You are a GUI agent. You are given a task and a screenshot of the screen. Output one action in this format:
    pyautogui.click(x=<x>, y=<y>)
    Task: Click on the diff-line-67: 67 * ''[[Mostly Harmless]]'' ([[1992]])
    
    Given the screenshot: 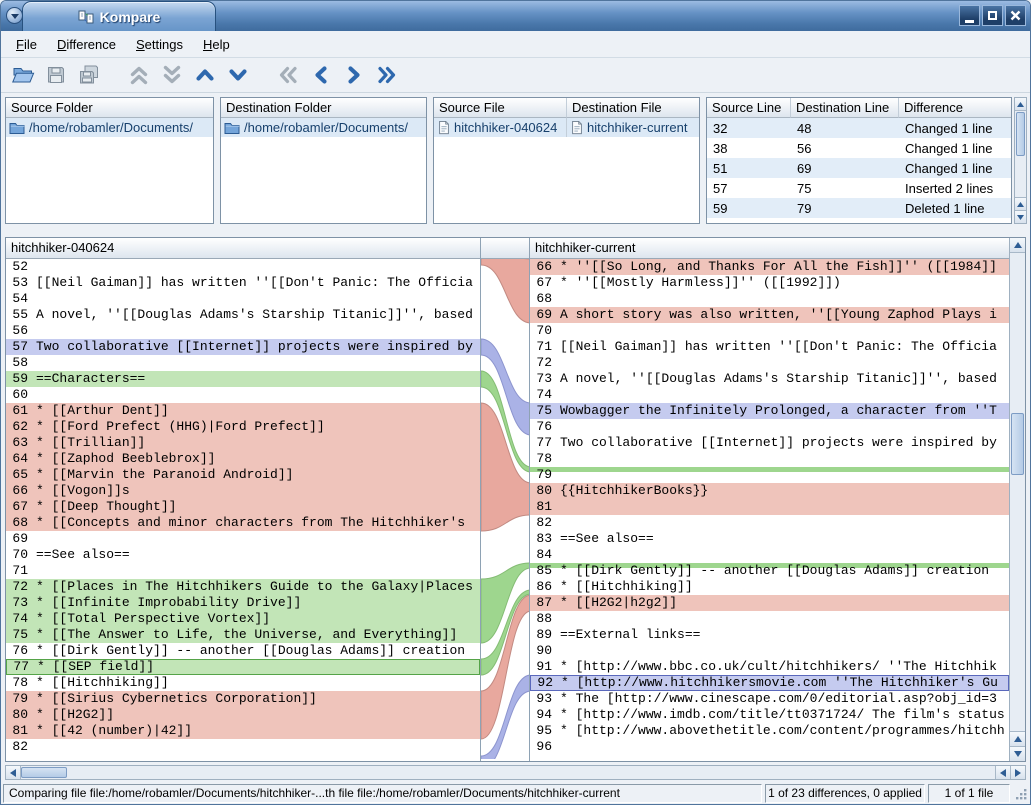 What is the action you would take?
    pyautogui.click(x=769, y=283)
    